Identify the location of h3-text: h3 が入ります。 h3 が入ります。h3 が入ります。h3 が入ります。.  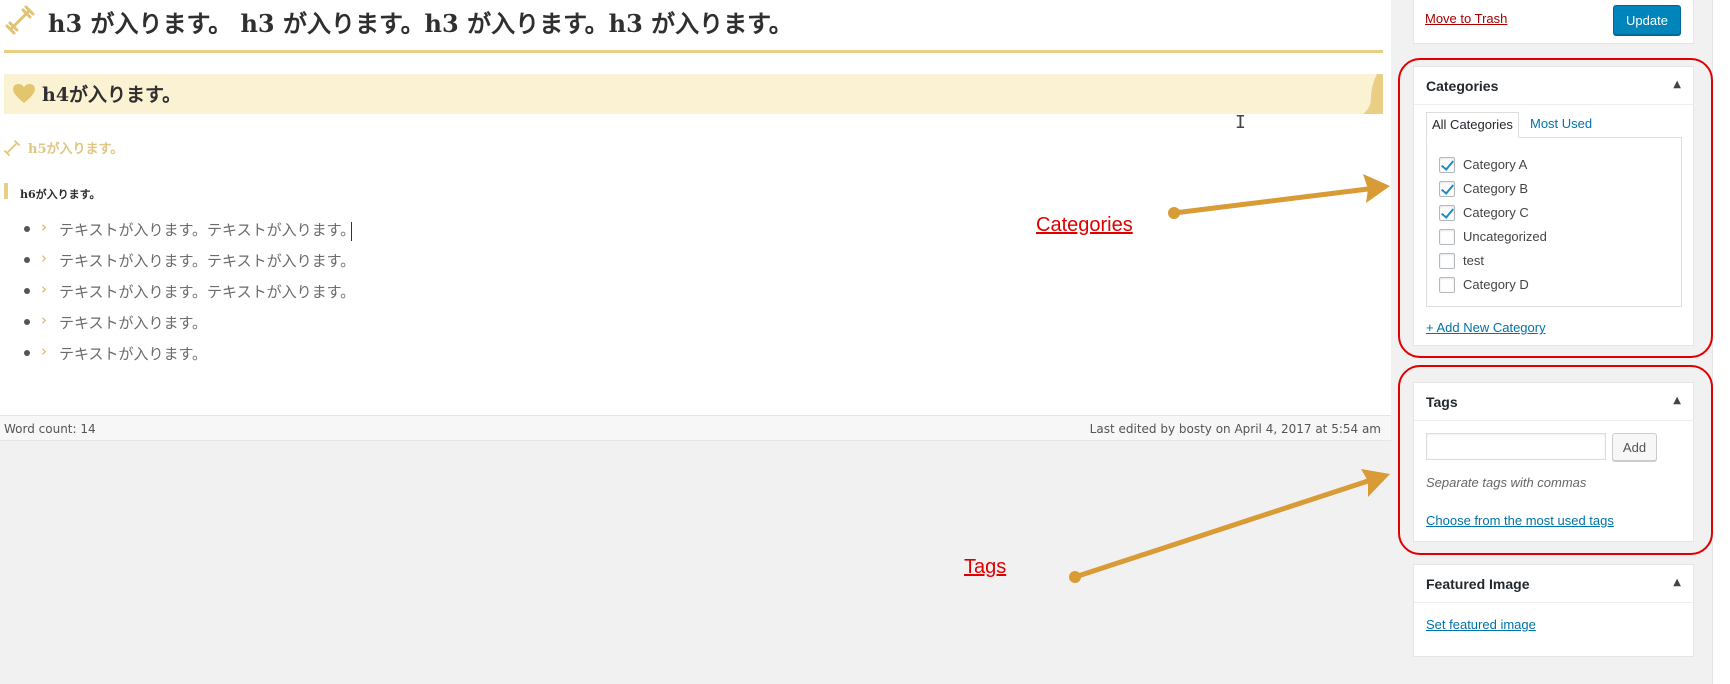
(420, 23).